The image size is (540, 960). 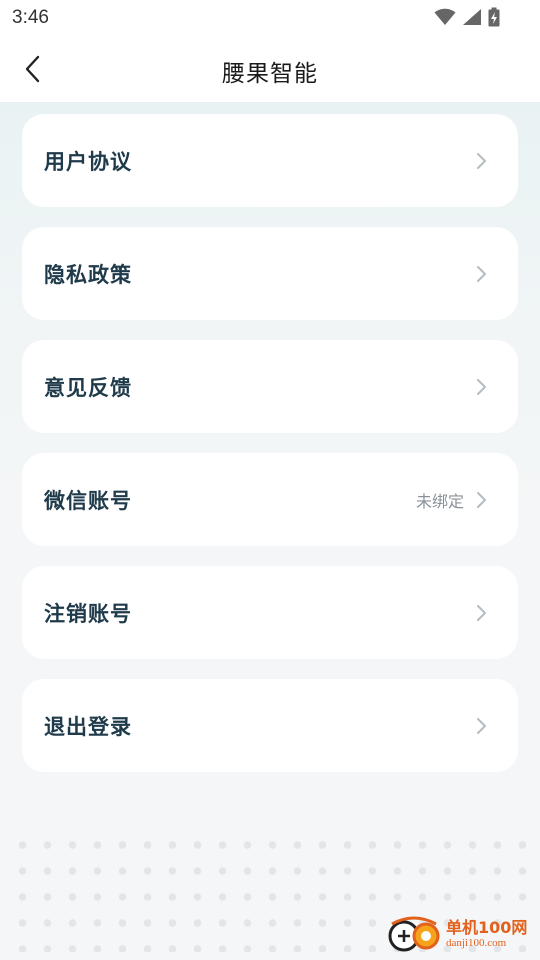 I want to click on menu-item-privacy-policy: 隐私政策, so click(x=270, y=273).